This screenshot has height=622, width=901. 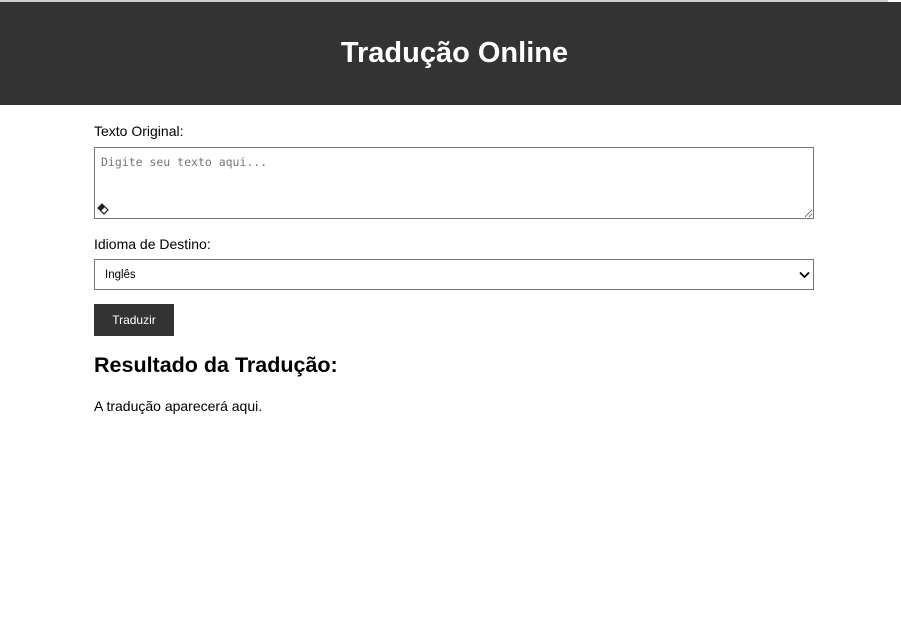 I want to click on target-language-value: Inglês, so click(x=120, y=274).